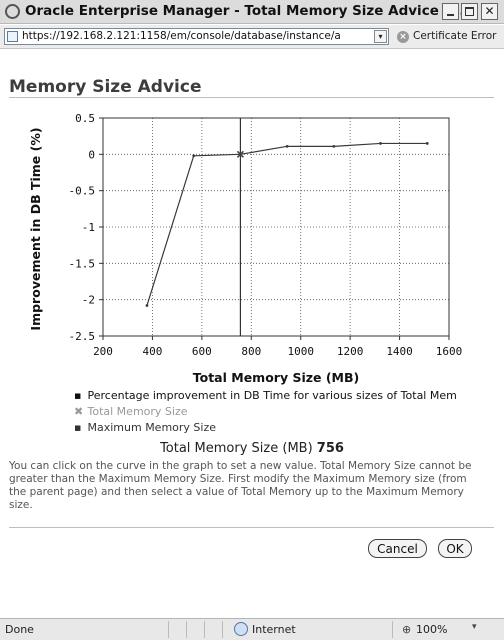 This screenshot has width=504, height=640. Describe the element at coordinates (152, 427) in the screenshot. I see `legend-label: Maximum Memory Size` at that location.